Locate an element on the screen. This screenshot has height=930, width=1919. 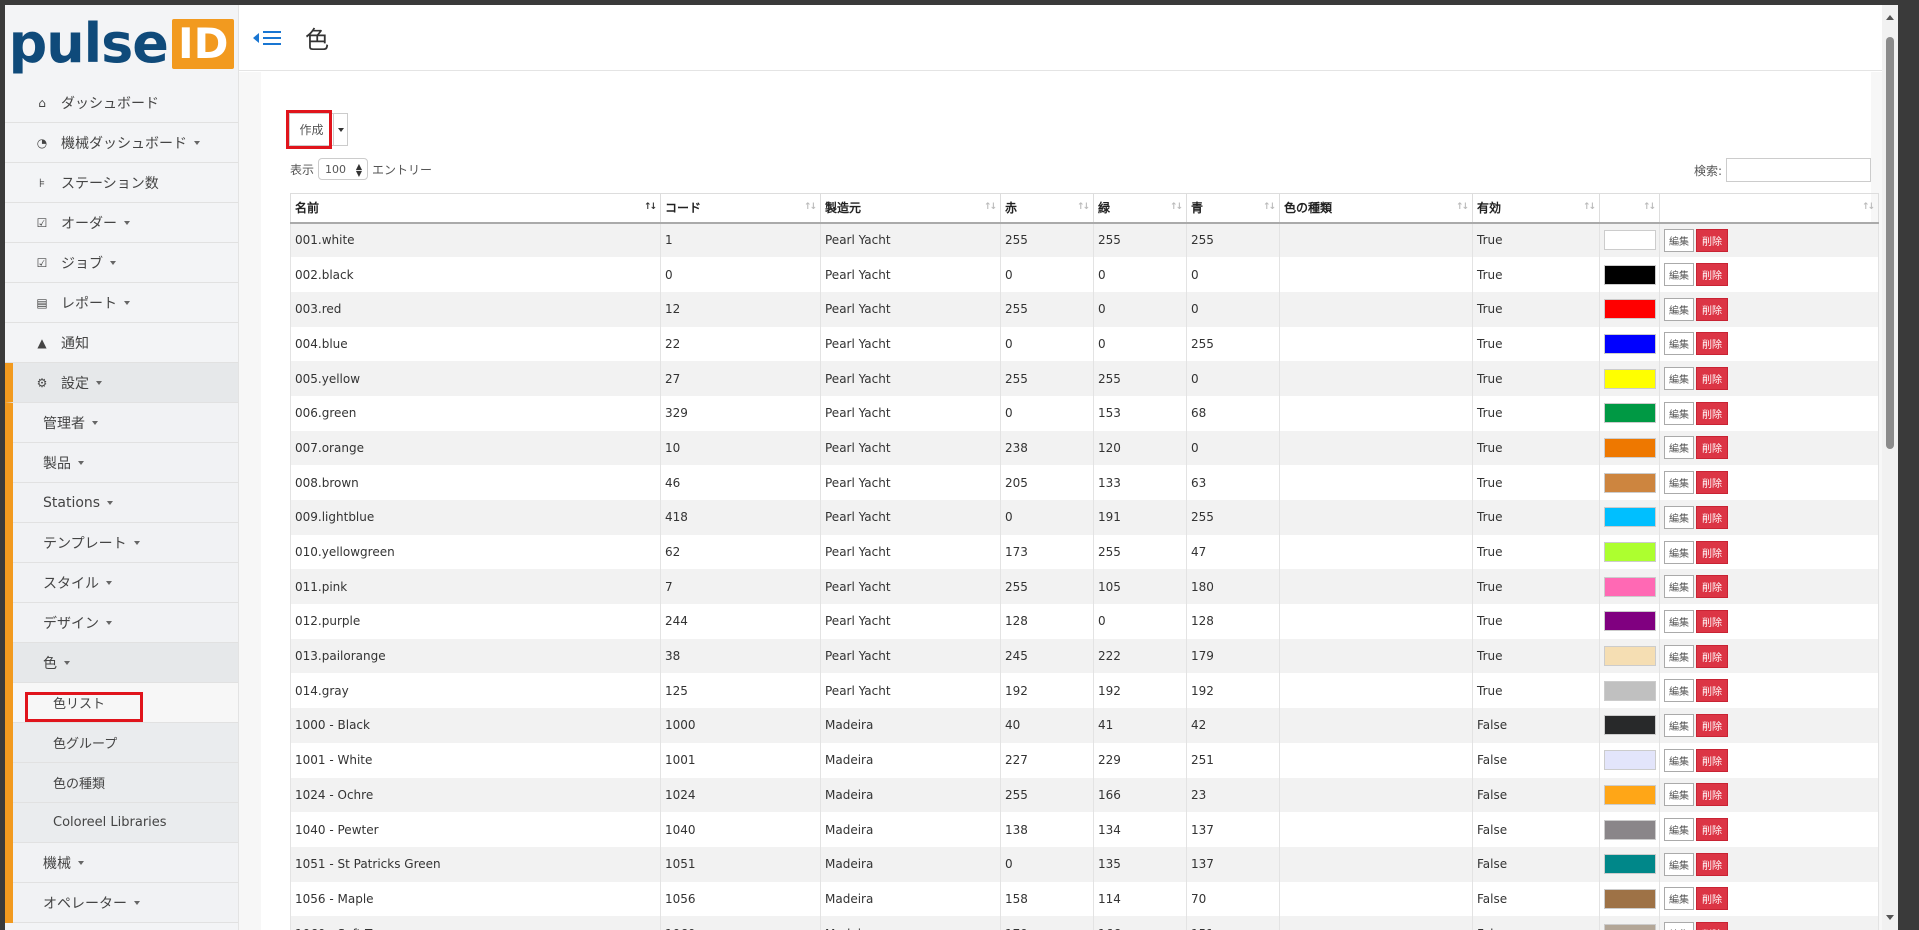
entries-select: 100 ▲ ▼ is located at coordinates (343, 169).